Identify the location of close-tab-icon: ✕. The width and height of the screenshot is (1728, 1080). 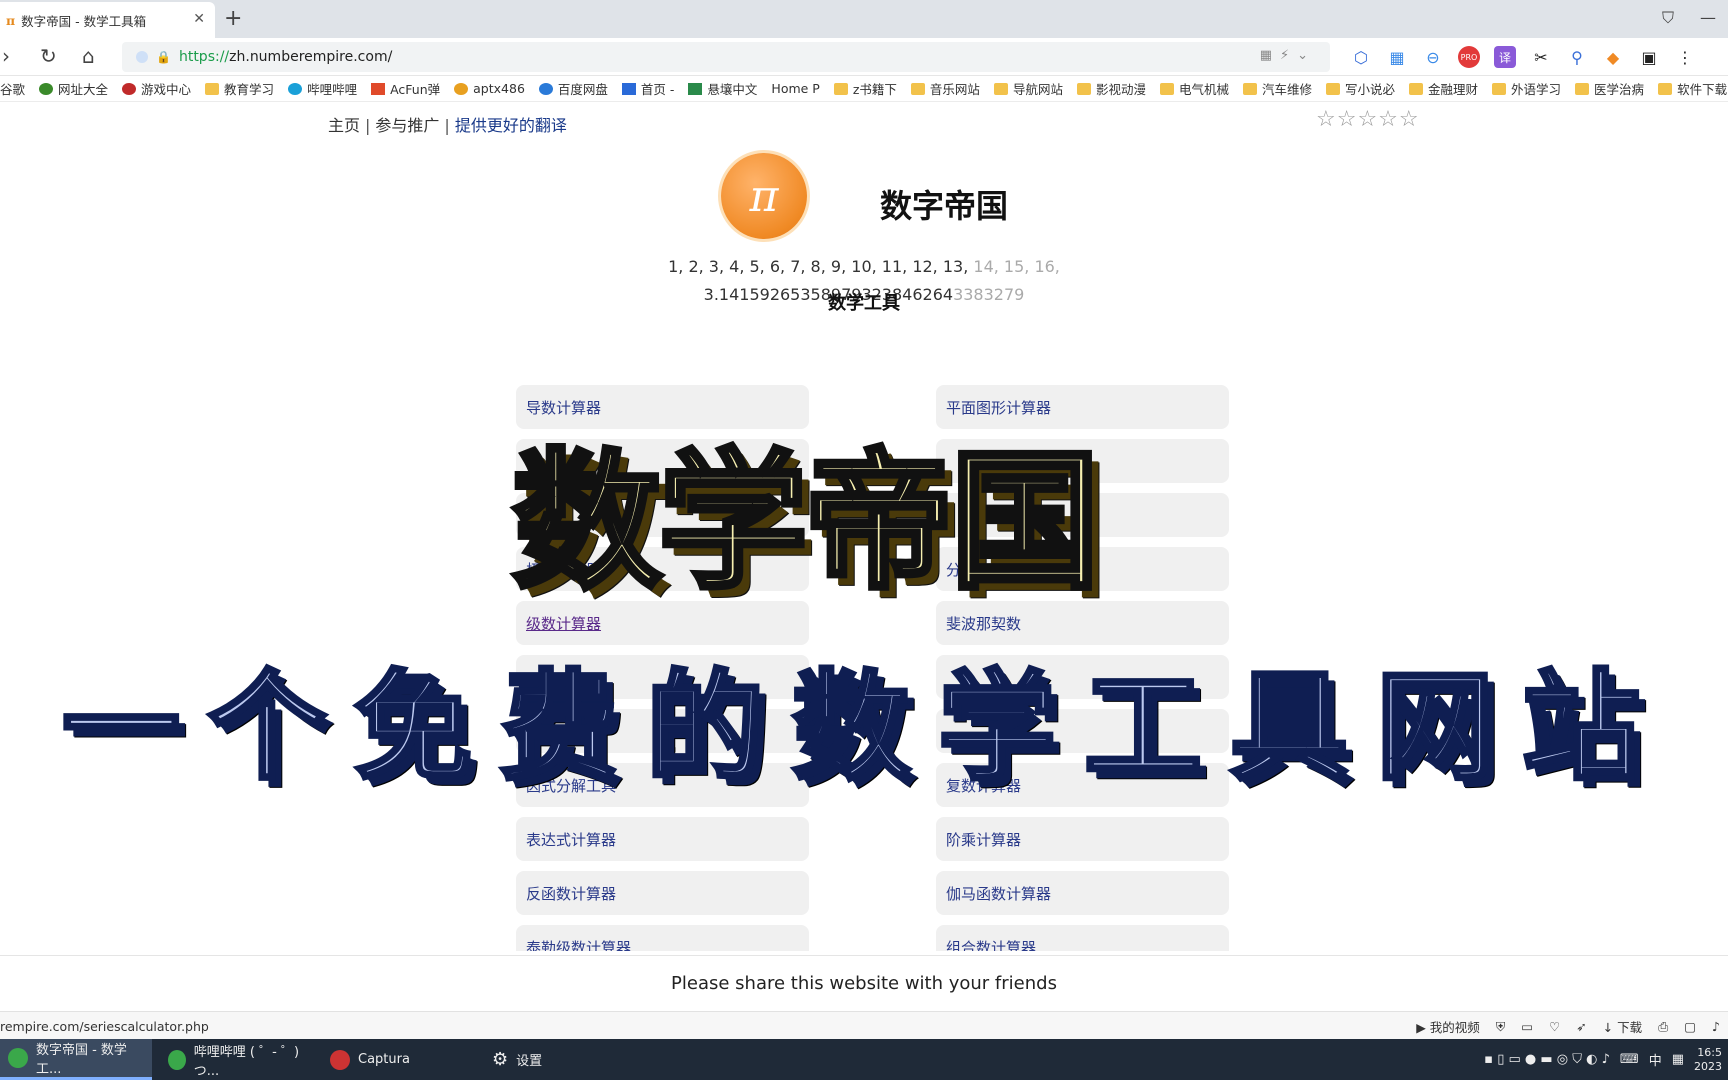
(199, 19).